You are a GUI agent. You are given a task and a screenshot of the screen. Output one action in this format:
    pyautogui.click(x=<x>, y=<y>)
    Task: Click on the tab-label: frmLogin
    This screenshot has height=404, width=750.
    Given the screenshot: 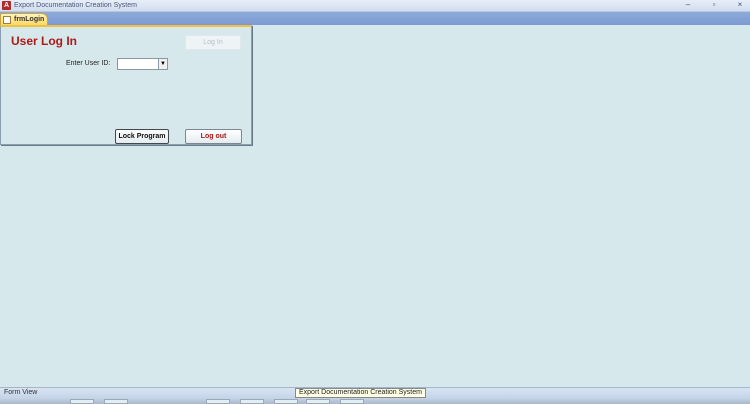 What is the action you would take?
    pyautogui.click(x=29, y=19)
    